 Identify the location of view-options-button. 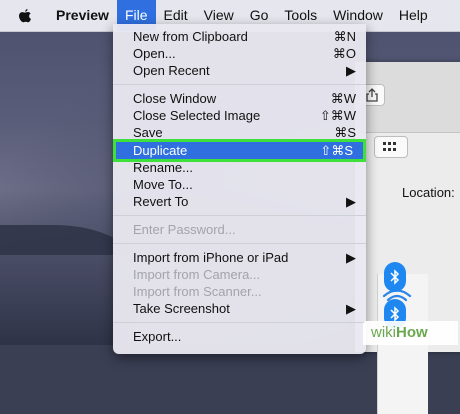
(391, 147).